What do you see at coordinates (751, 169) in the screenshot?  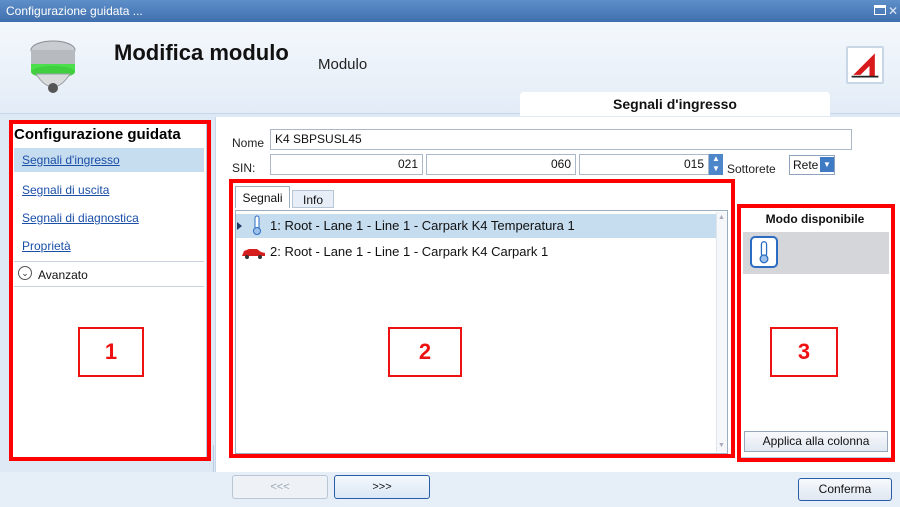 I see `subnet-label: Sottorete` at bounding box center [751, 169].